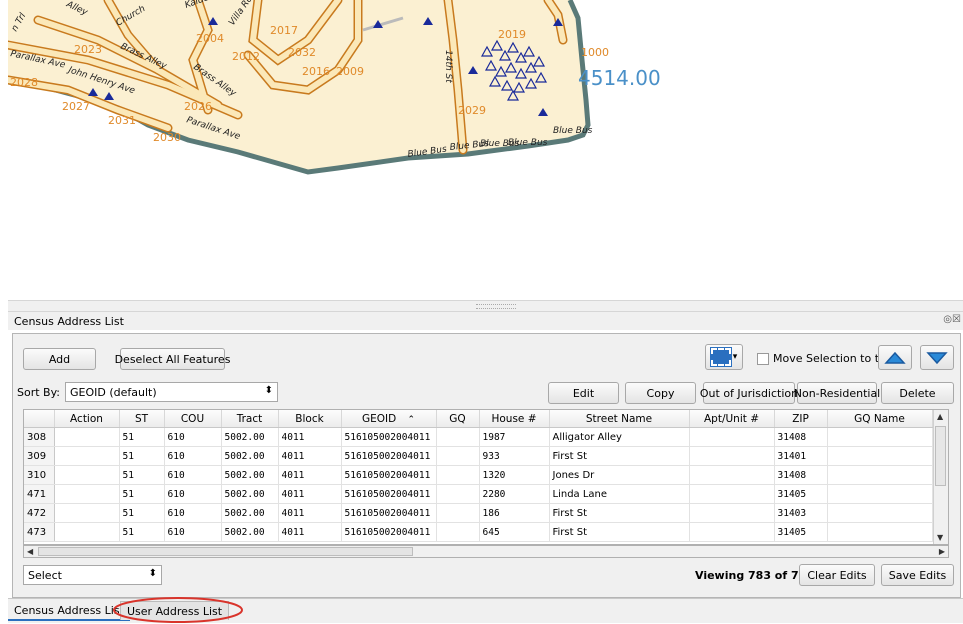 This screenshot has height=624, width=963. I want to click on table-cell: Alligator Alley, so click(619, 437).